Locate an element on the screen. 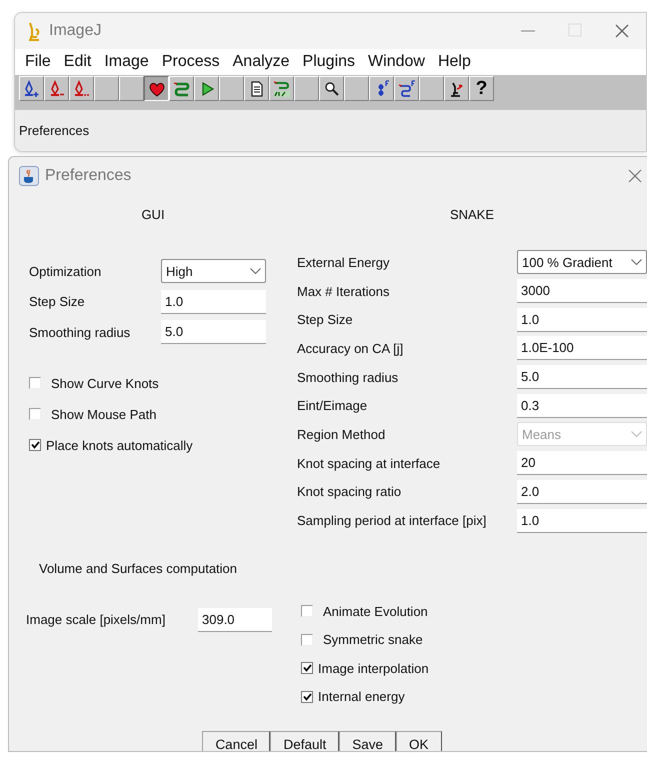  section-heading: SNAKE is located at coordinates (472, 214).